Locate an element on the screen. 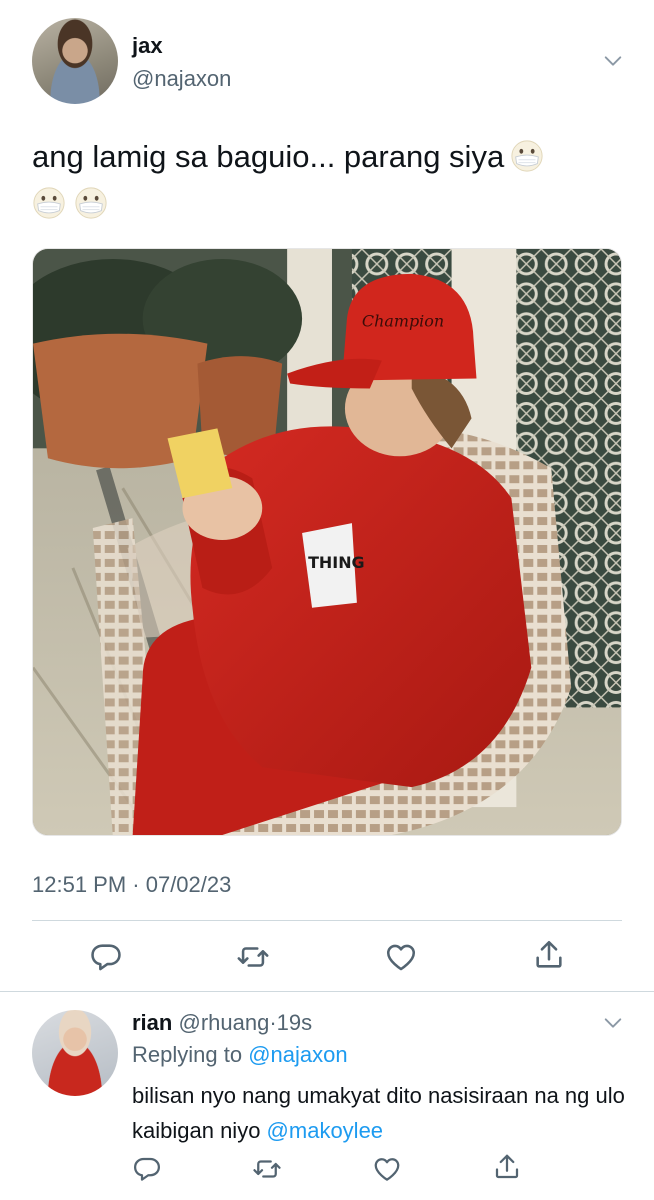 The height and width of the screenshot is (1200, 654). reply-header: rian @rhuang·19s is located at coordinates (222, 1023).